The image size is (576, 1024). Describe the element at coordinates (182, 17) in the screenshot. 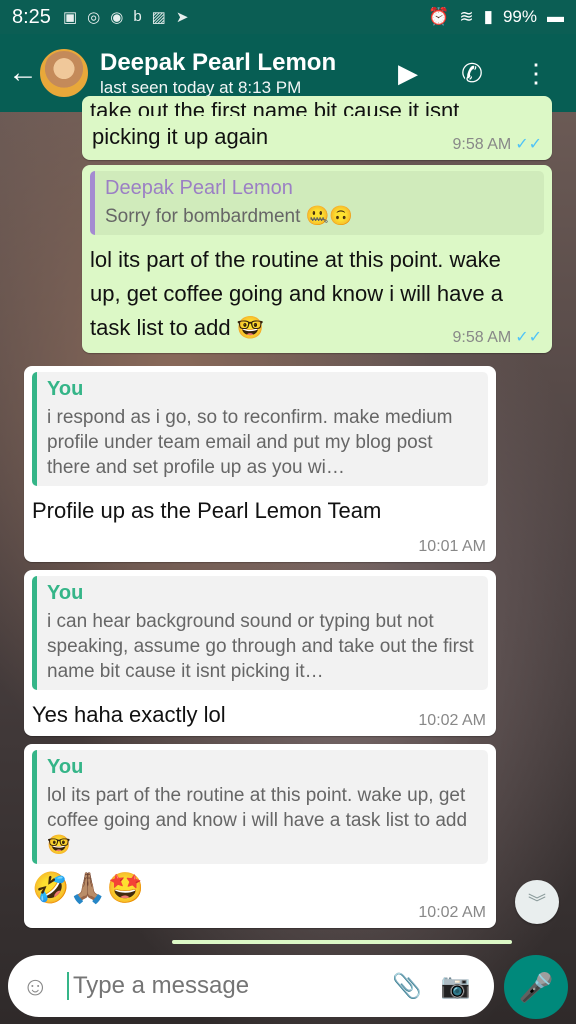

I see `send-icon: ➤` at that location.